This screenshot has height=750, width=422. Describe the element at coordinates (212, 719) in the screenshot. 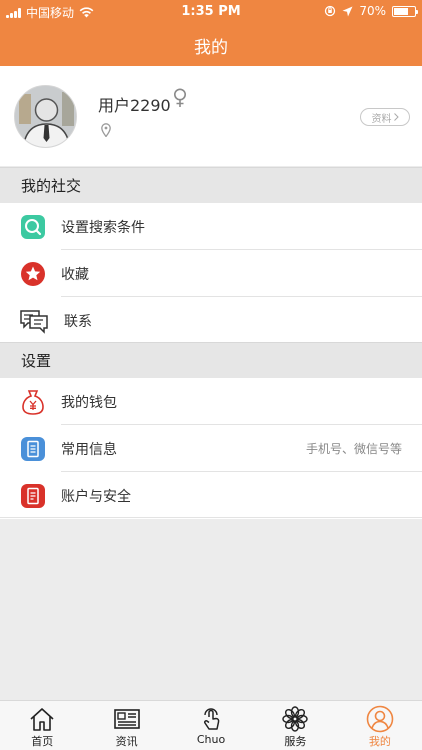

I see `tap-icon` at that location.